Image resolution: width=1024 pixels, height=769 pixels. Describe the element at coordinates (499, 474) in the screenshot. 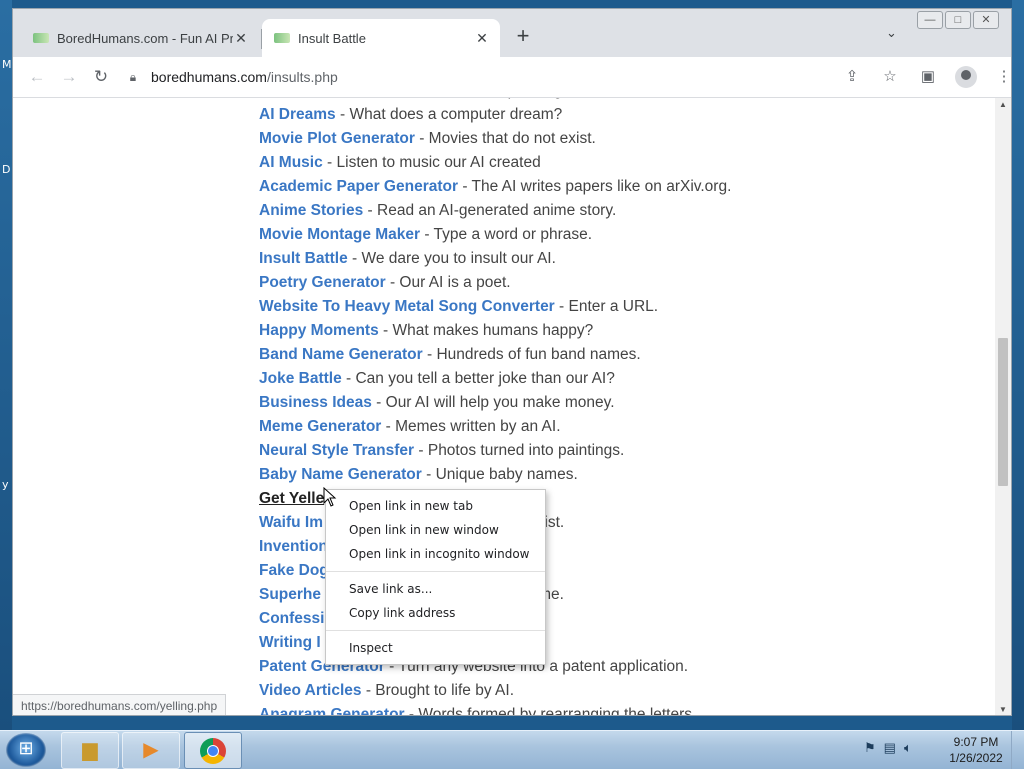

I see `tool-description: - Unique baby names.` at that location.